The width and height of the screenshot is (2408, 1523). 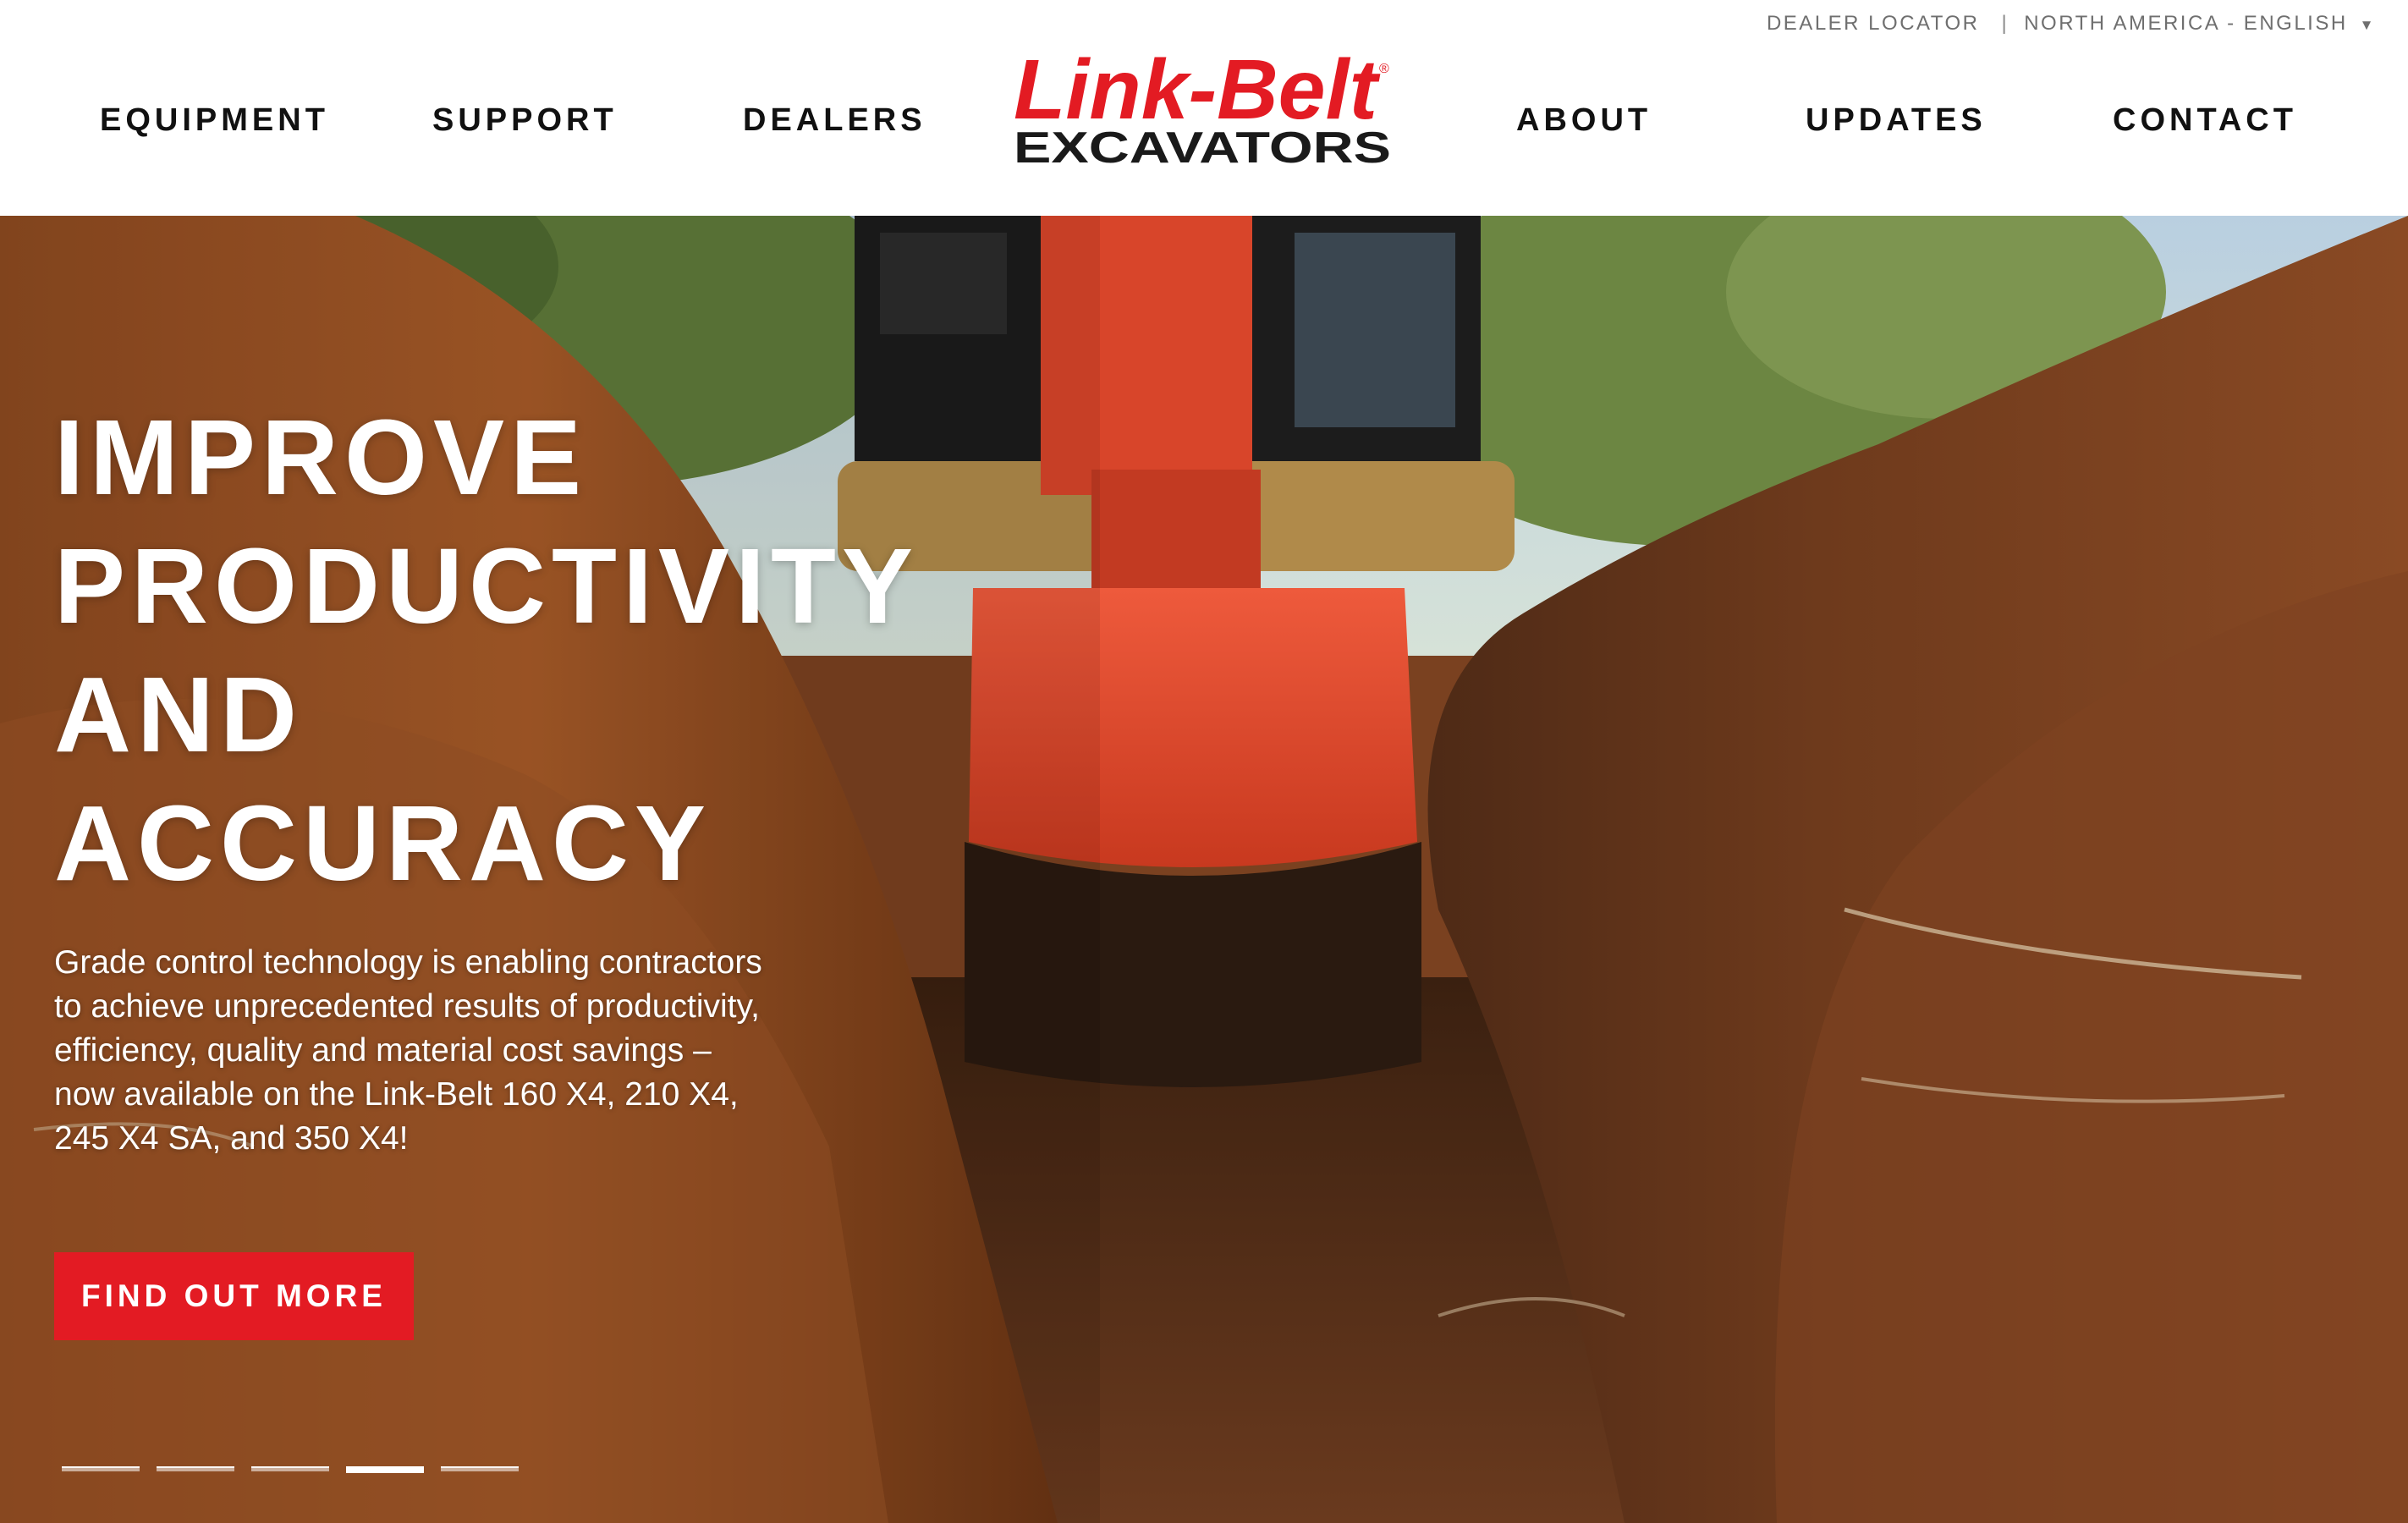 I want to click on hero-headline-line: PRODUCTIVITY, so click(x=487, y=586).